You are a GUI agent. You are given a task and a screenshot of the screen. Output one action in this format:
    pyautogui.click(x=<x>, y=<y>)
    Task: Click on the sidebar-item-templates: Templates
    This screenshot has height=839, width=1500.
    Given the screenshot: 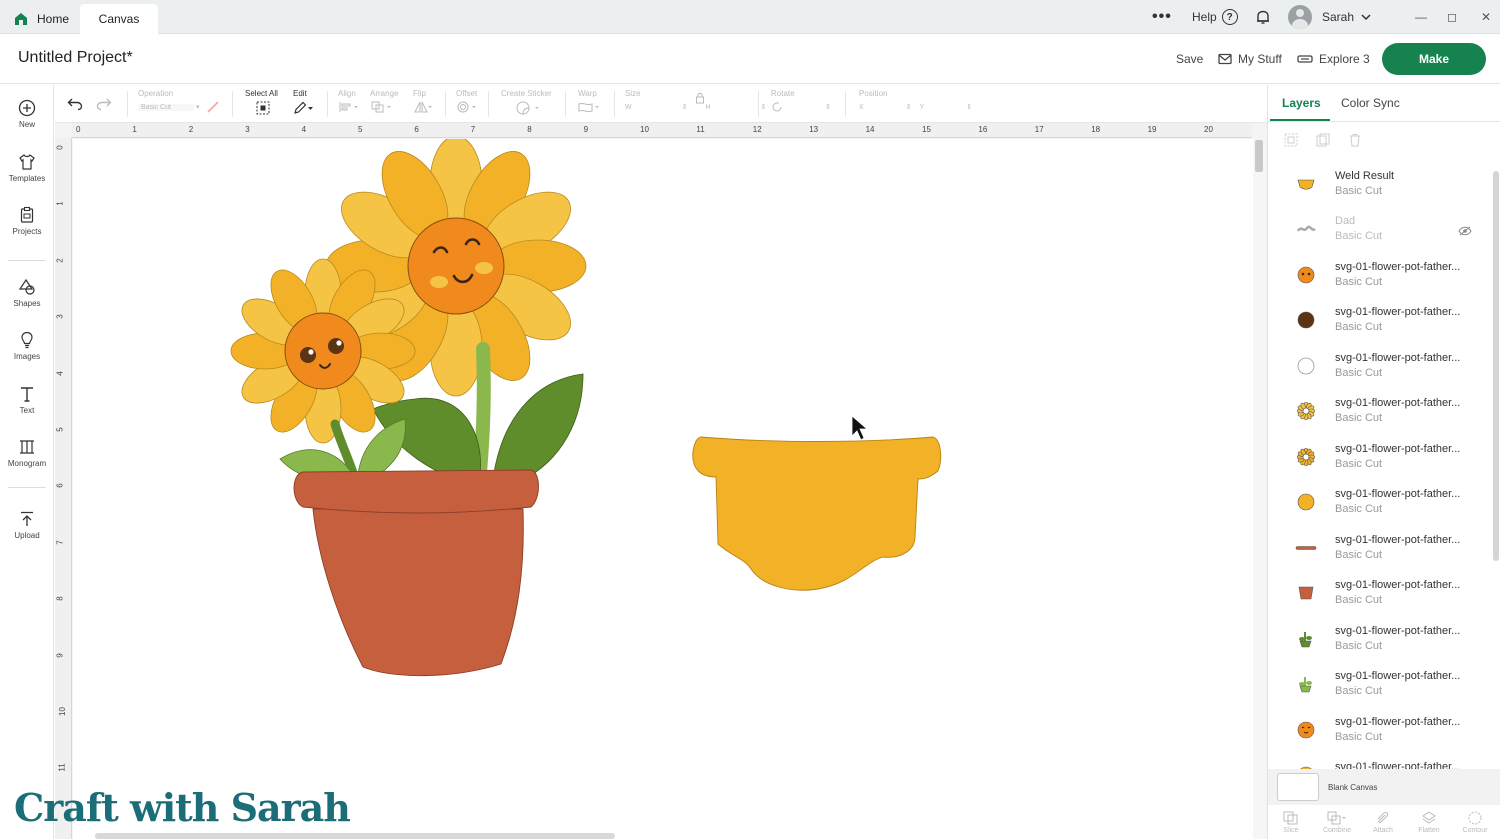 What is the action you would take?
    pyautogui.click(x=27, y=168)
    